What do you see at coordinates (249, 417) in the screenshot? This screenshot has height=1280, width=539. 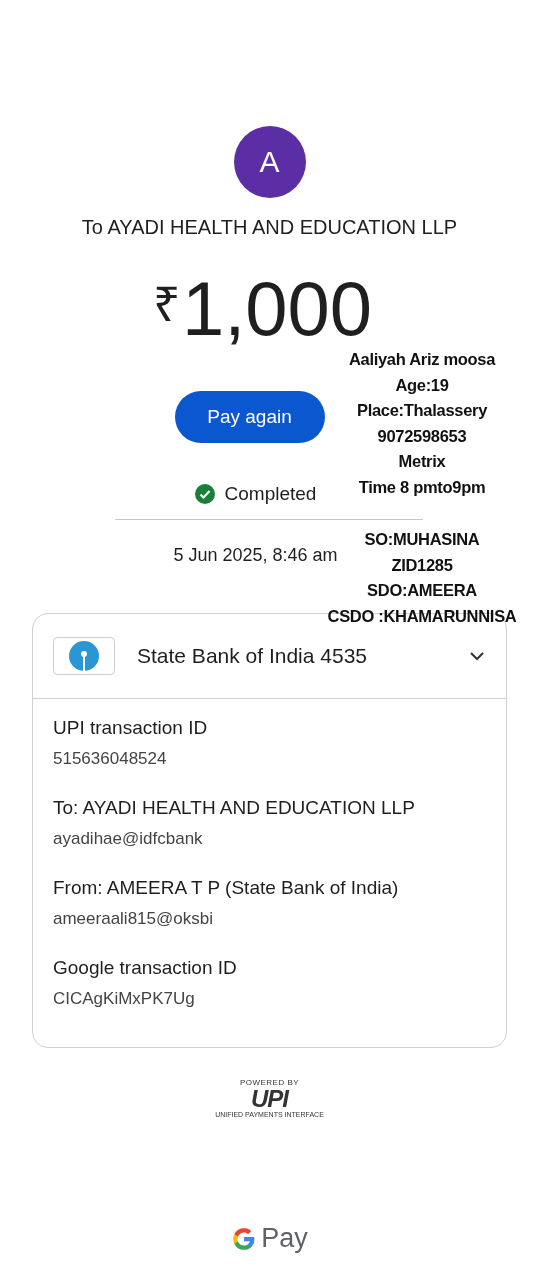 I see `pay-again-button: Pay again` at bounding box center [249, 417].